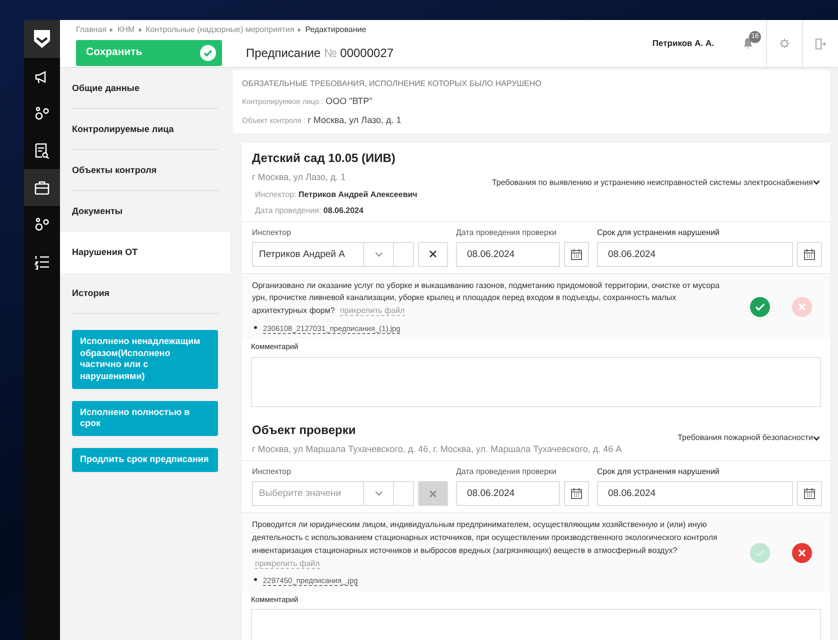 This screenshot has width=838, height=640. Describe the element at coordinates (485, 544) in the screenshot. I see `question-text: Проводится ли юридическим лицом, индивидуальным предпринимателем, осуществляющим хозяйственную и (или) иную деятельность с использованием стационарных источников, при осуществлении производственного экологического контроля инвентаризация стационарных источников и выбросов вредных (загрязняющих) веществ в атмосферный воздух? прикрепить файл` at that location.